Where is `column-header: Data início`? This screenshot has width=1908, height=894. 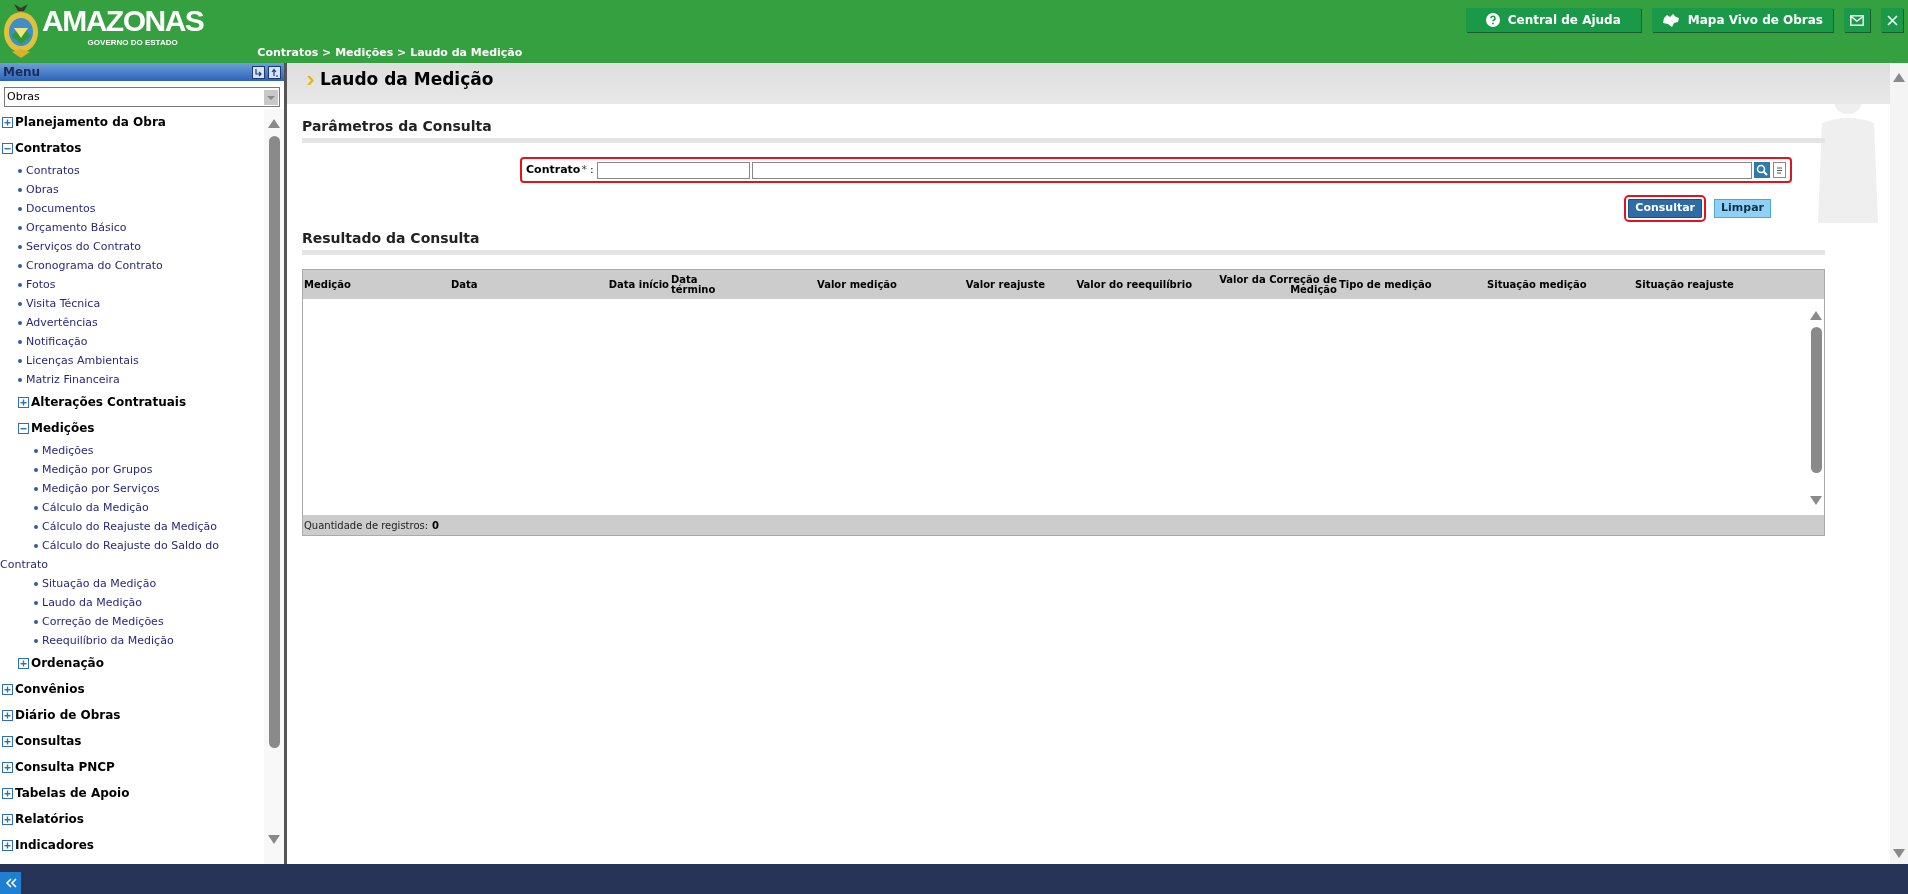 column-header: Data início is located at coordinates (634, 284).